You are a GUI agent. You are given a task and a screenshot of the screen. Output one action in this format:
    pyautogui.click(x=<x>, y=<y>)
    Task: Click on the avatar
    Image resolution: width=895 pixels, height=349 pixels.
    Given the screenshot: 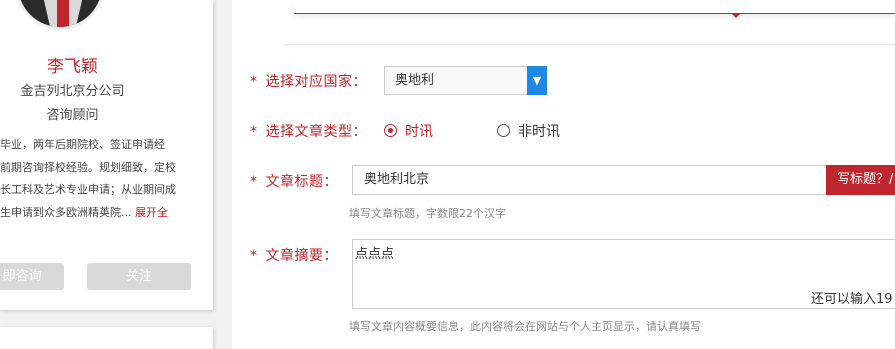 What is the action you would take?
    pyautogui.click(x=60, y=15)
    